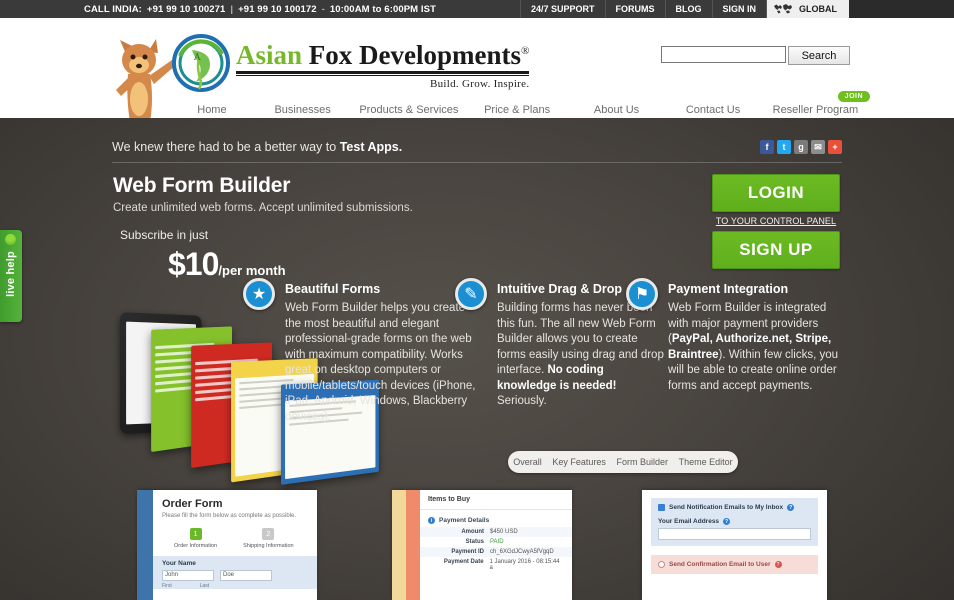  I want to click on step-number-badge: 2, so click(268, 534).